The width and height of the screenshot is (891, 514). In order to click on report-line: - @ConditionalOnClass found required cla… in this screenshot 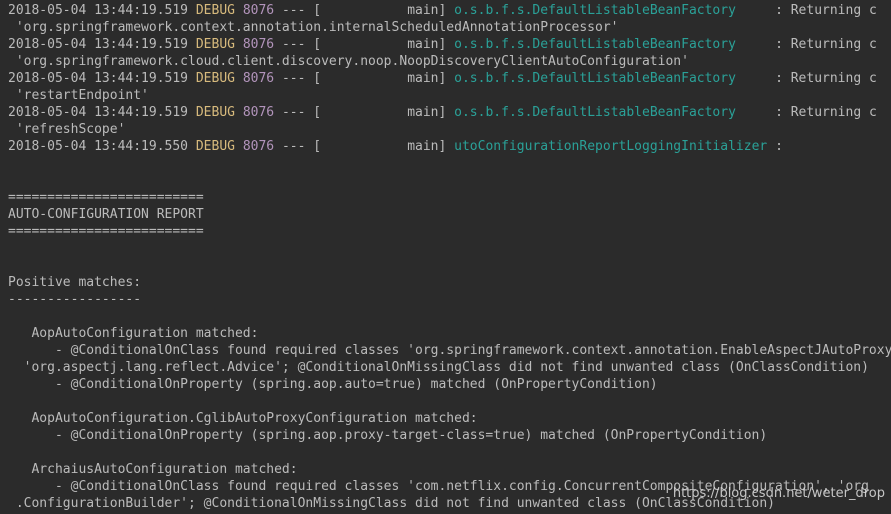, I will do `click(449, 350)`.